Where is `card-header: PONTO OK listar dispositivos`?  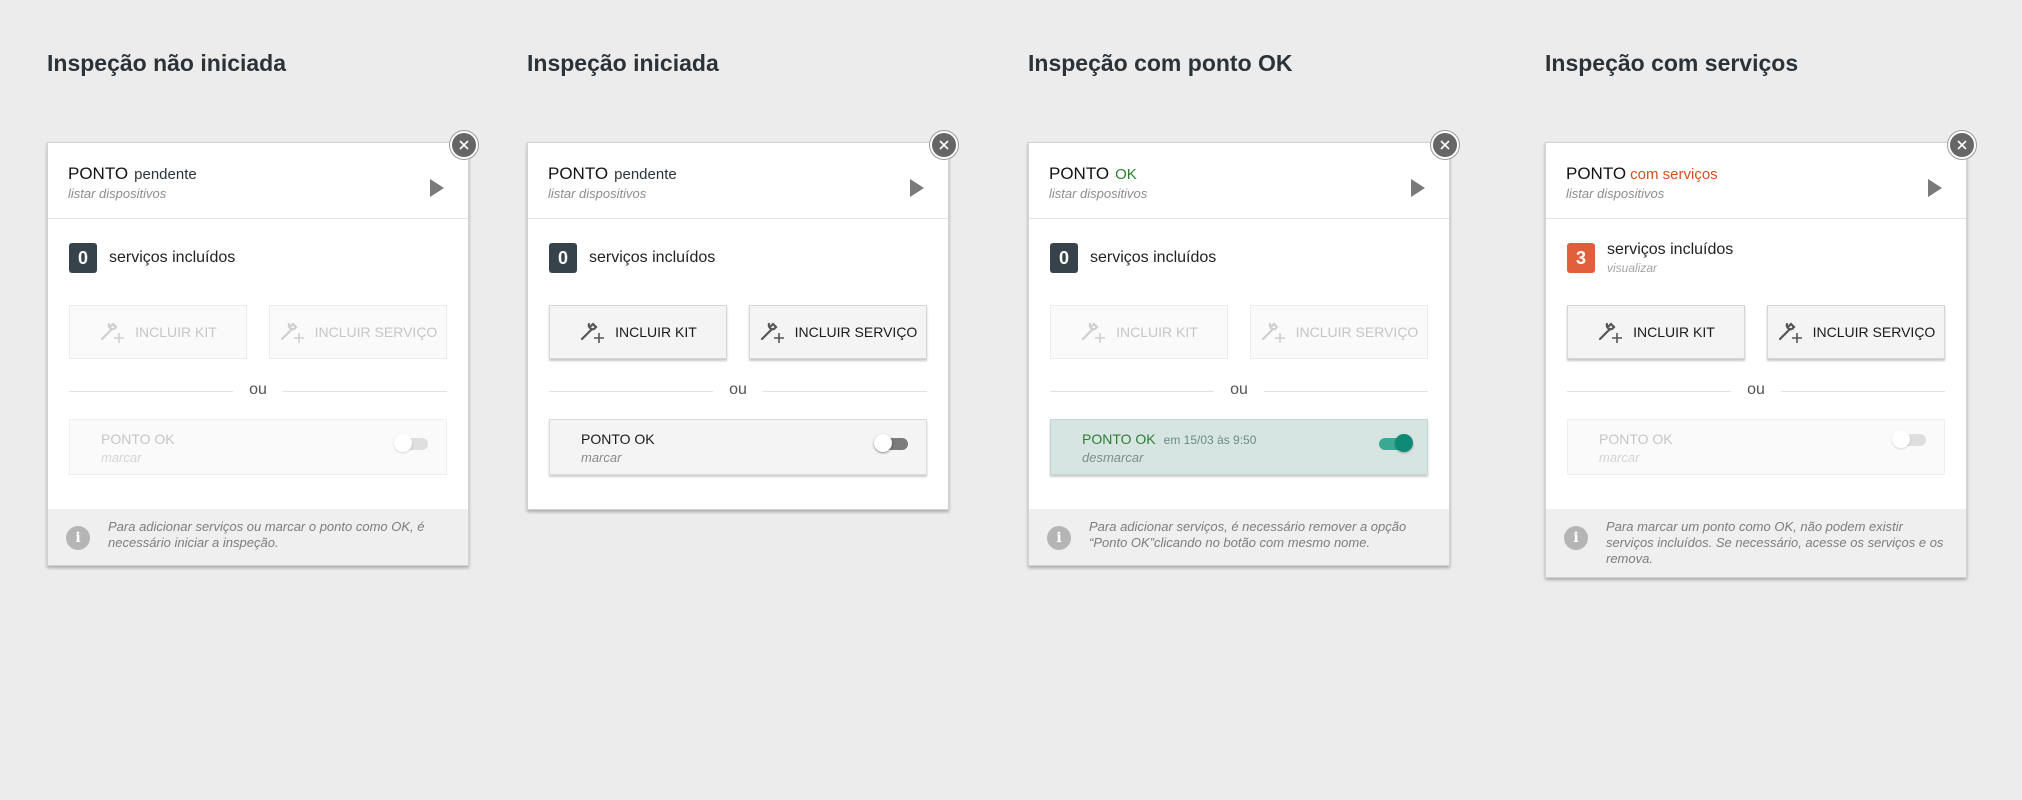 card-header: PONTO OK listar dispositivos is located at coordinates (1239, 181).